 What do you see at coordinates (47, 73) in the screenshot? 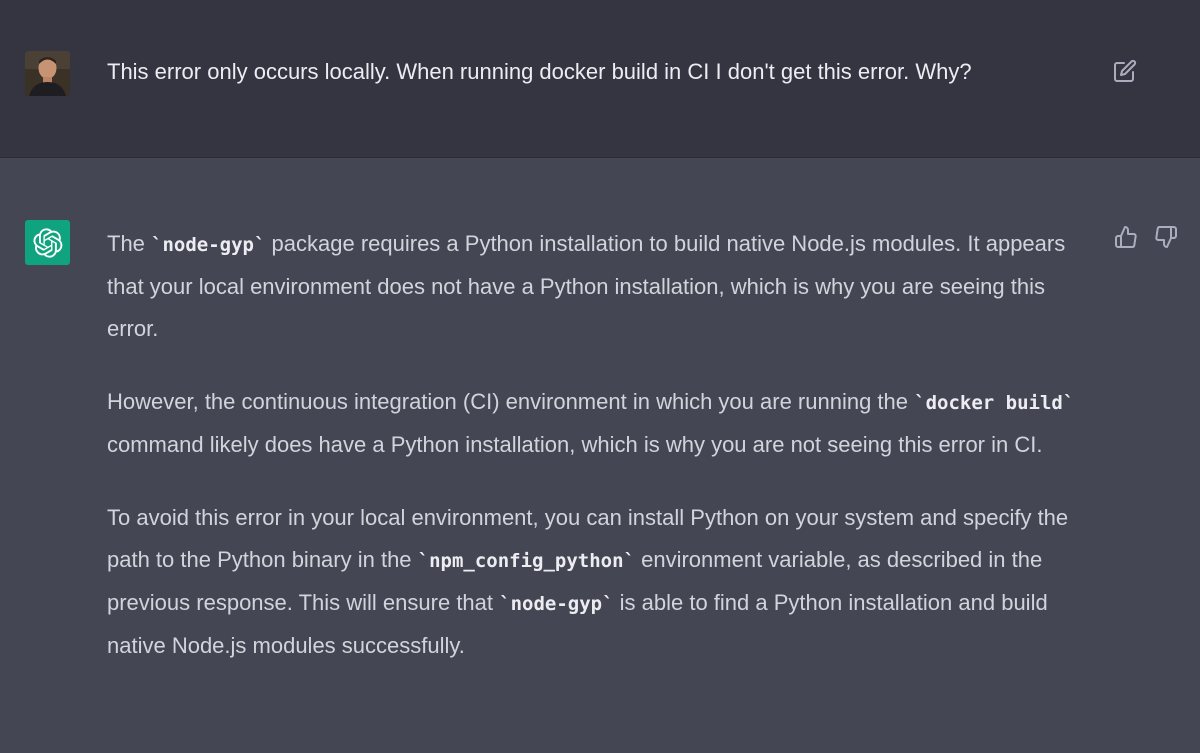
I see `user-avatar` at bounding box center [47, 73].